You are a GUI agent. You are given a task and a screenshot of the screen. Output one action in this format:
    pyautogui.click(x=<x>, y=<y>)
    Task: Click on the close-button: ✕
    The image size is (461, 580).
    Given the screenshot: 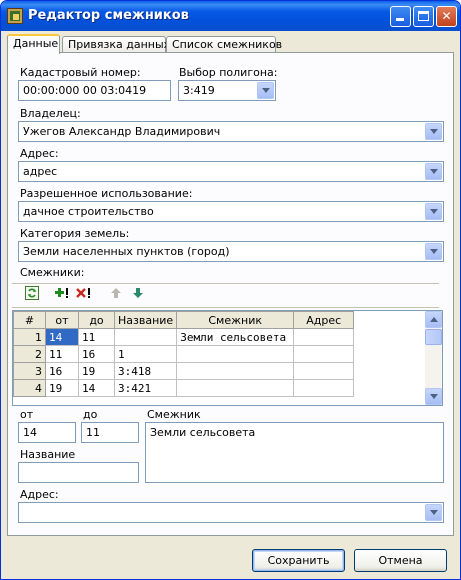 What is the action you would take?
    pyautogui.click(x=446, y=16)
    